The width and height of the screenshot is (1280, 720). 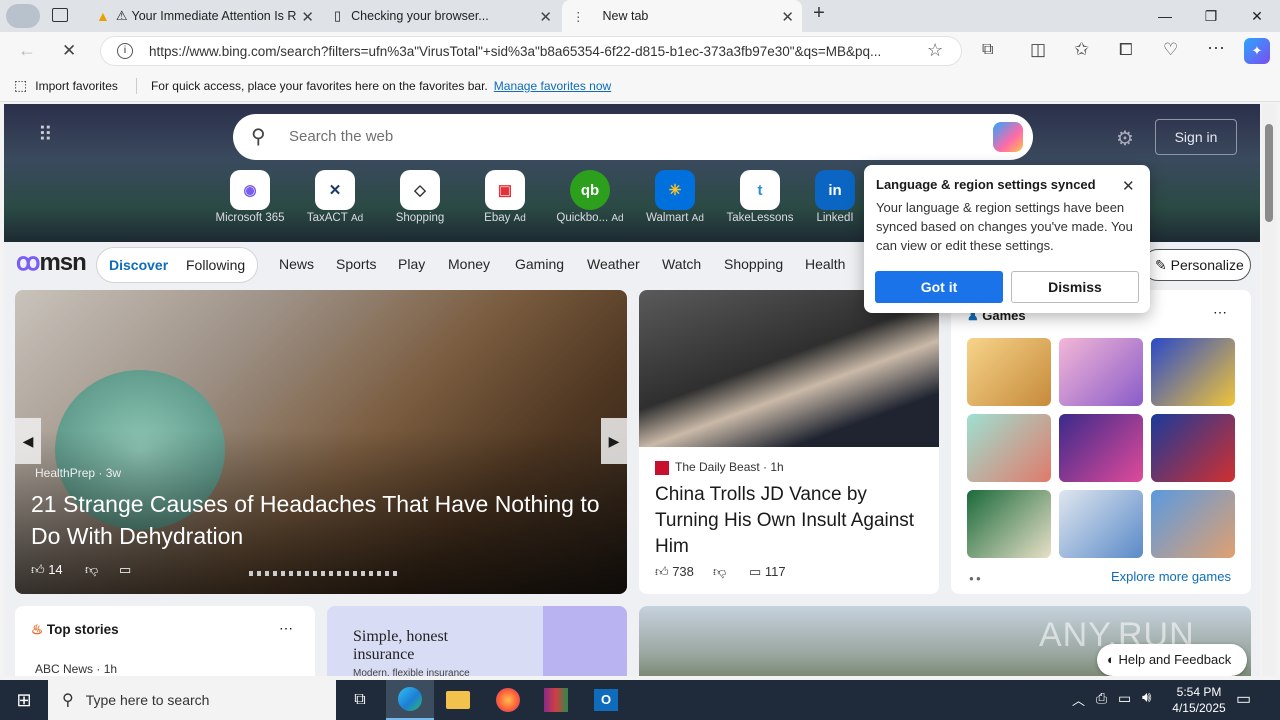 I want to click on settings-gear-icon: ⚙, so click(x=1125, y=138).